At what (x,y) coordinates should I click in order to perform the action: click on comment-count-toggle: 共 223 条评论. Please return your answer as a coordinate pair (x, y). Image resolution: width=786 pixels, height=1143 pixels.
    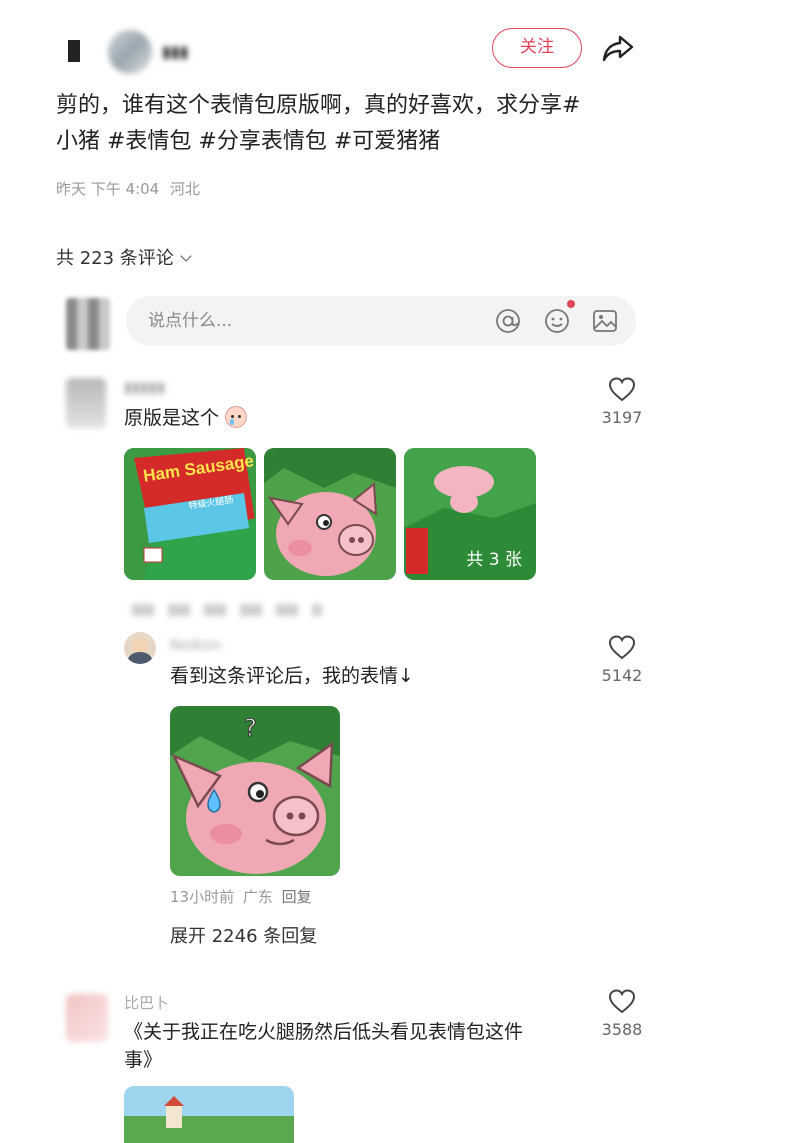
    Looking at the image, I should click on (124, 257).